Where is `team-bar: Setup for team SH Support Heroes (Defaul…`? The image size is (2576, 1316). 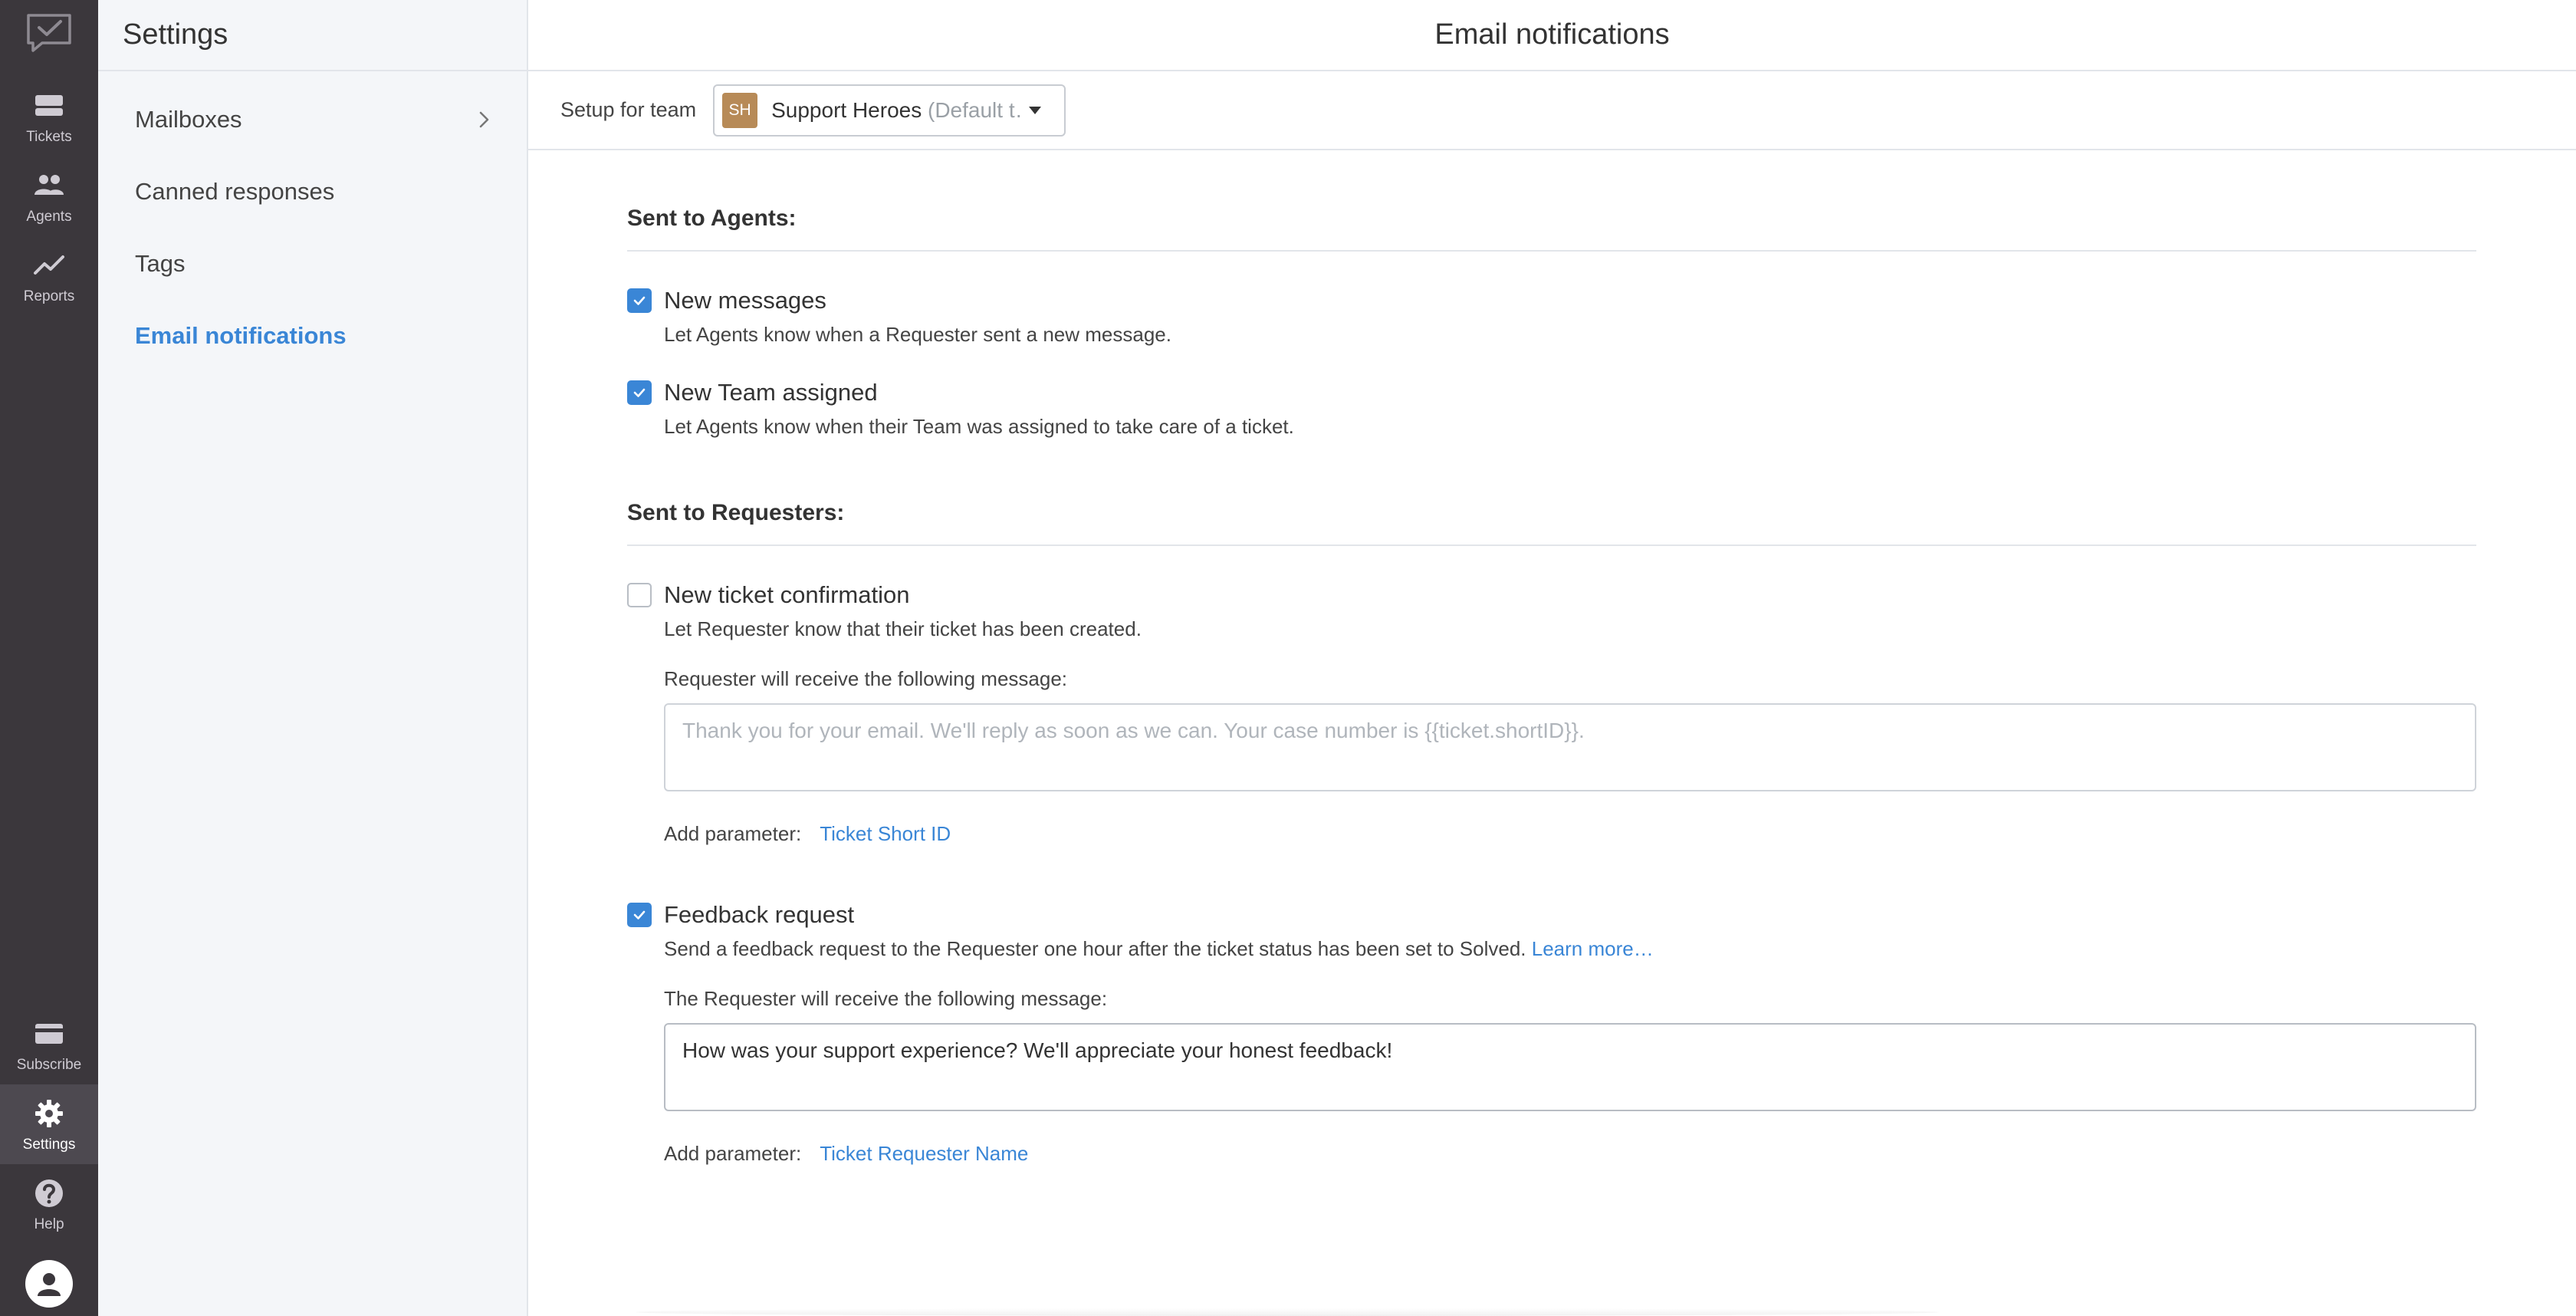
team-bar: Setup for team SH Support Heroes (Defaul… is located at coordinates (1552, 110).